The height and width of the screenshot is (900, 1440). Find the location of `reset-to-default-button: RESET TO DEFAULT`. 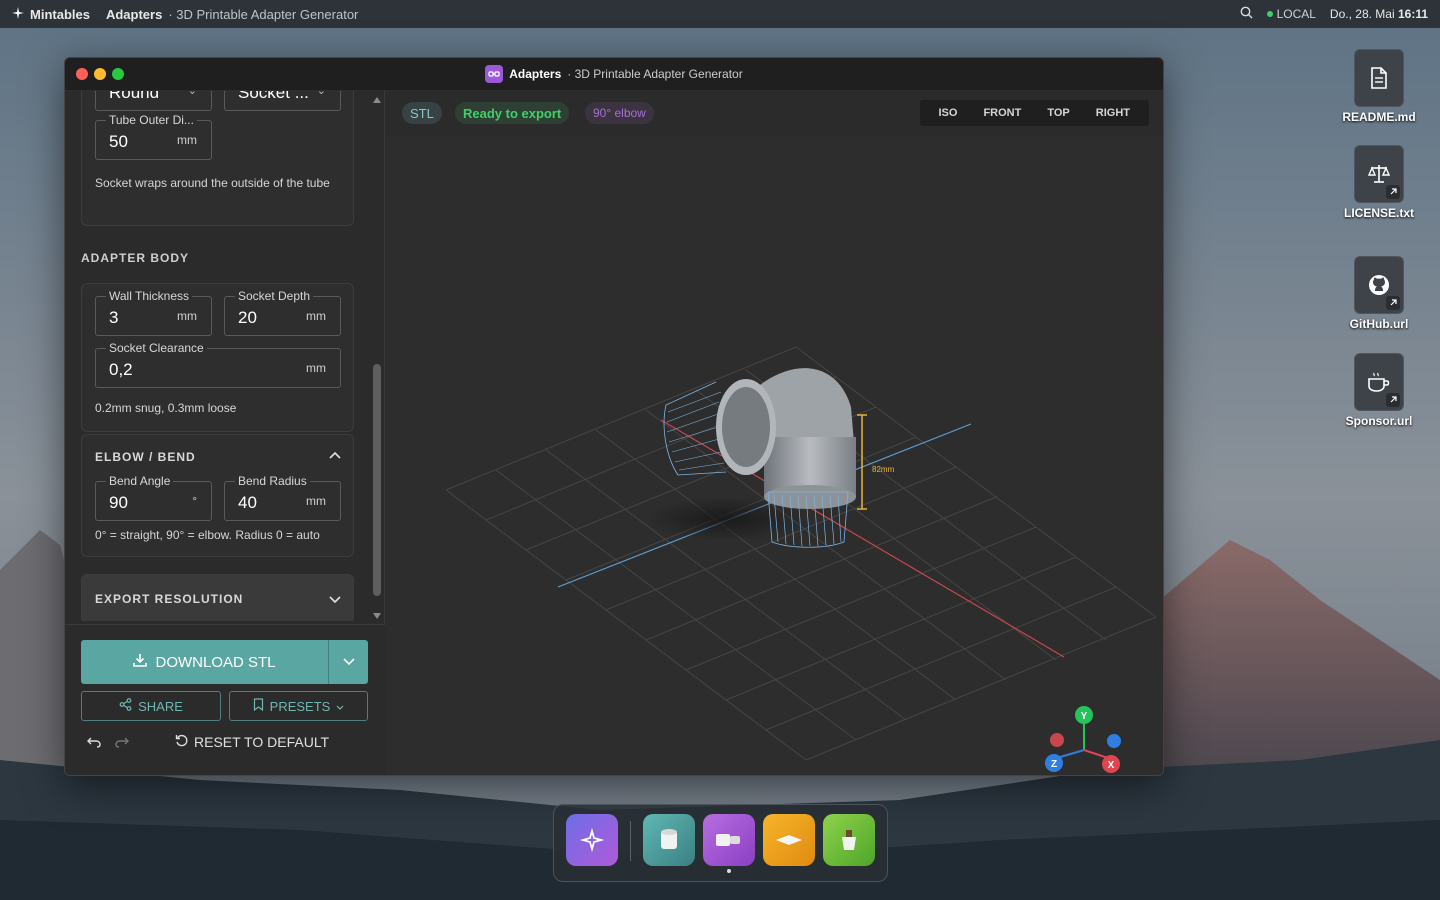

reset-to-default-button: RESET TO DEFAULT is located at coordinates (252, 742).